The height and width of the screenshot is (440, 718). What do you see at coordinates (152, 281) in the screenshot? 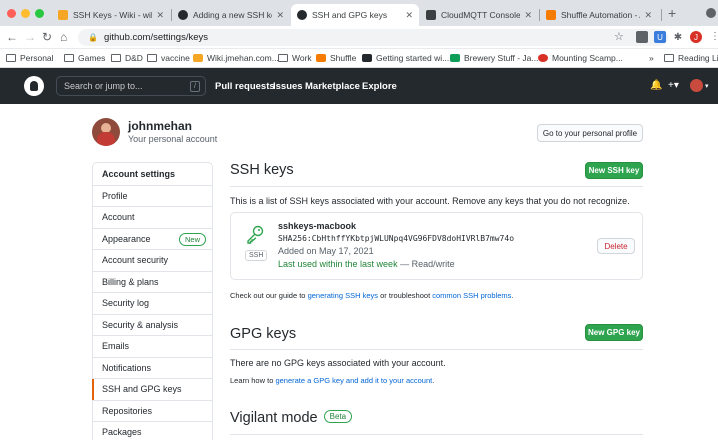
I see `sidebar-item-billing: Billing & plans` at bounding box center [152, 281].